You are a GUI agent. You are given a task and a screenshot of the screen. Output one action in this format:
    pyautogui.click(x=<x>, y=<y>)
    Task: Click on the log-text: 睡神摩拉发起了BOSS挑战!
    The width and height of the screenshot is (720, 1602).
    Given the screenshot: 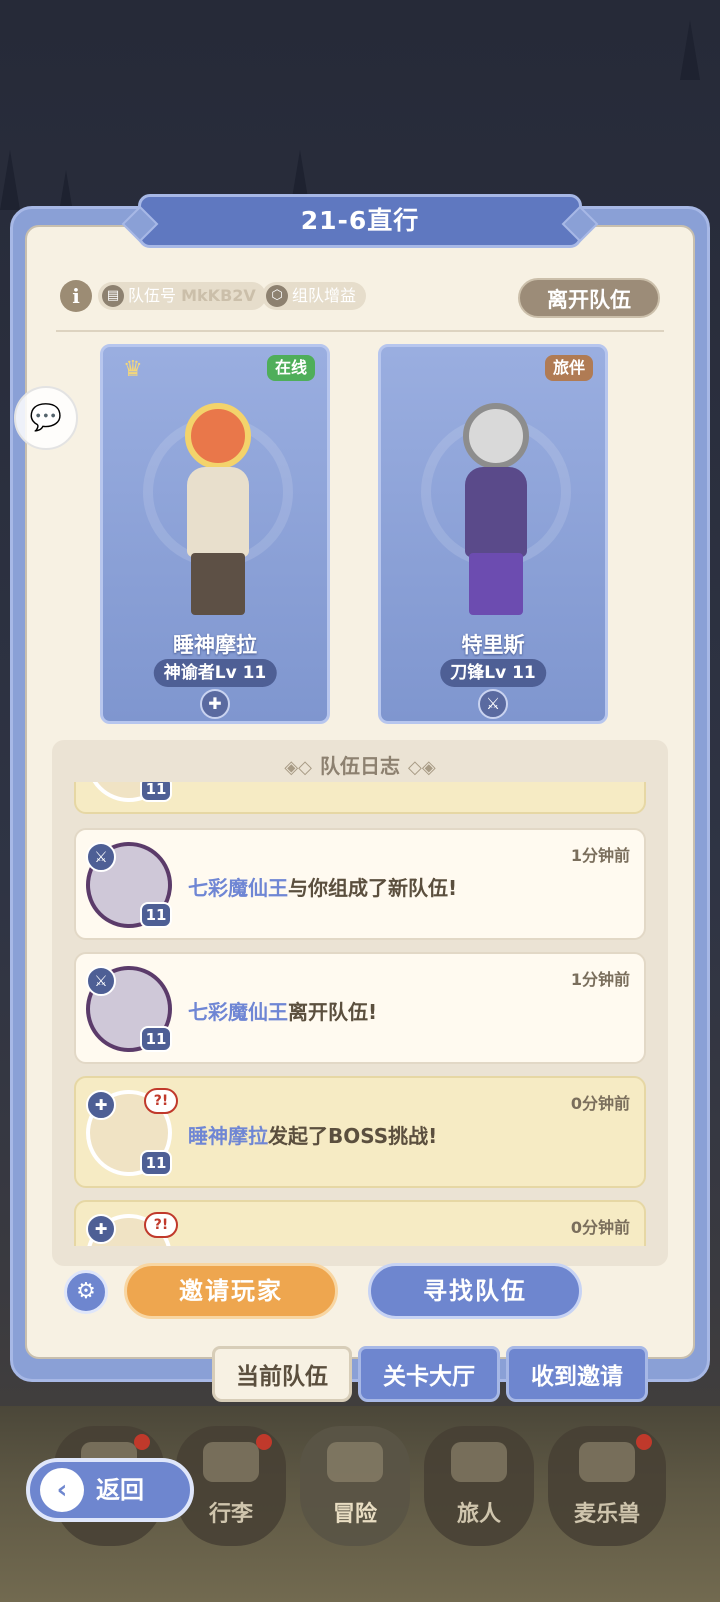 What is the action you would take?
    pyautogui.click(x=312, y=1134)
    